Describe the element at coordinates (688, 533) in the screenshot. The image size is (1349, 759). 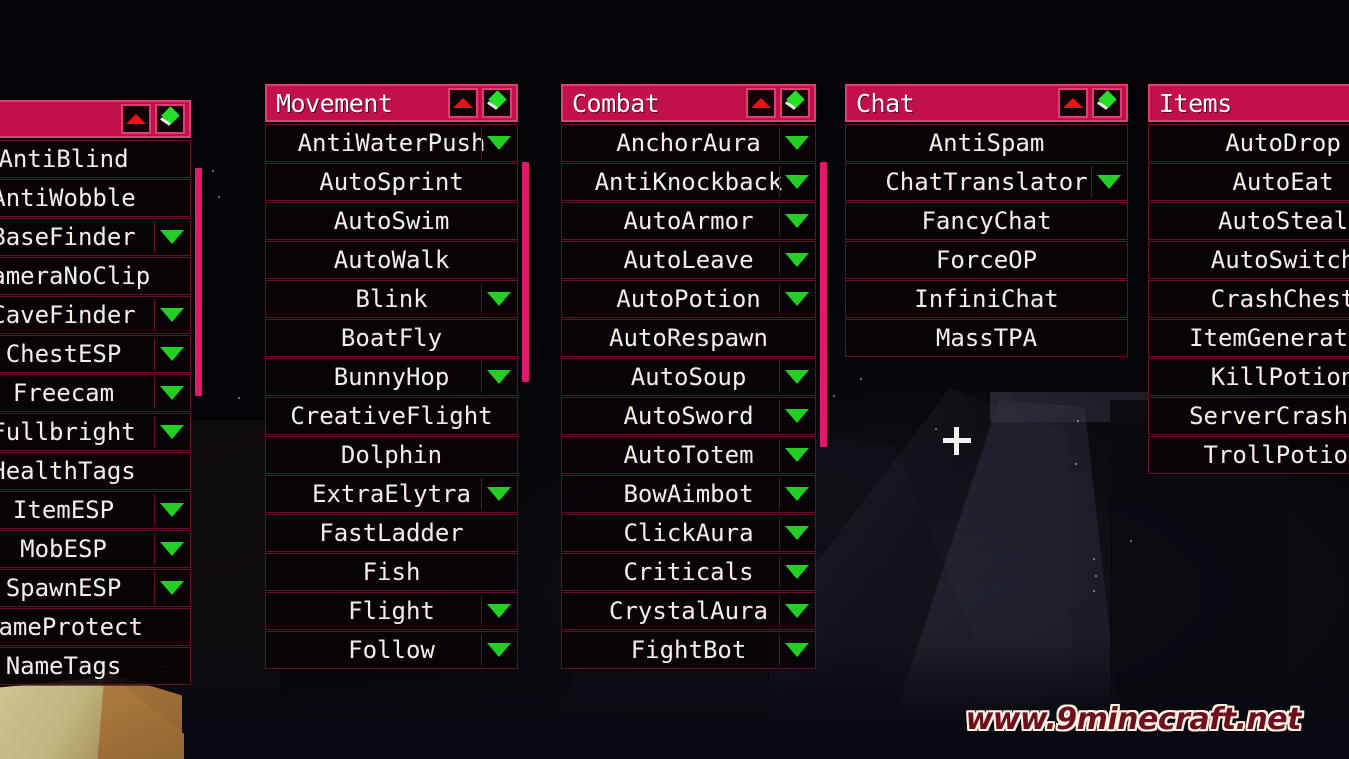
I see `module-button: ClickAura` at that location.